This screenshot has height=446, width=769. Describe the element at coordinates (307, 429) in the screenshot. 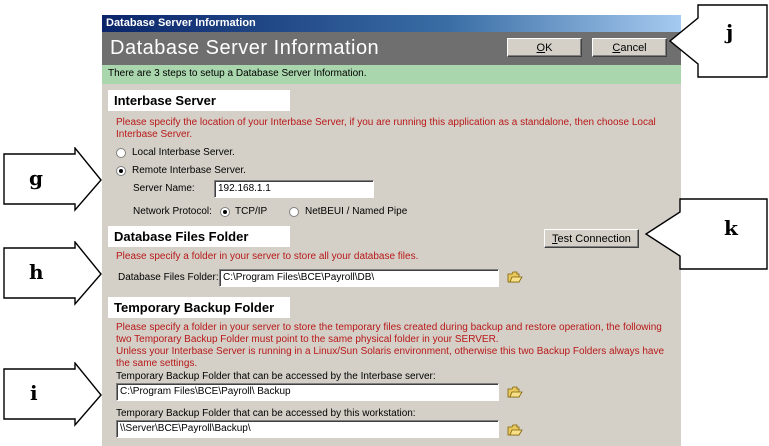

I see `workstation-backup-folder-input: \\Server\BCE\Payroll\Backup\` at that location.